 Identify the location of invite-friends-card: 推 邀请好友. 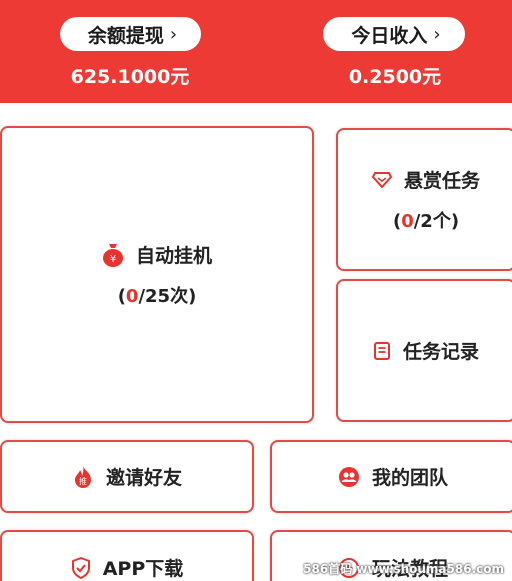
(127, 476).